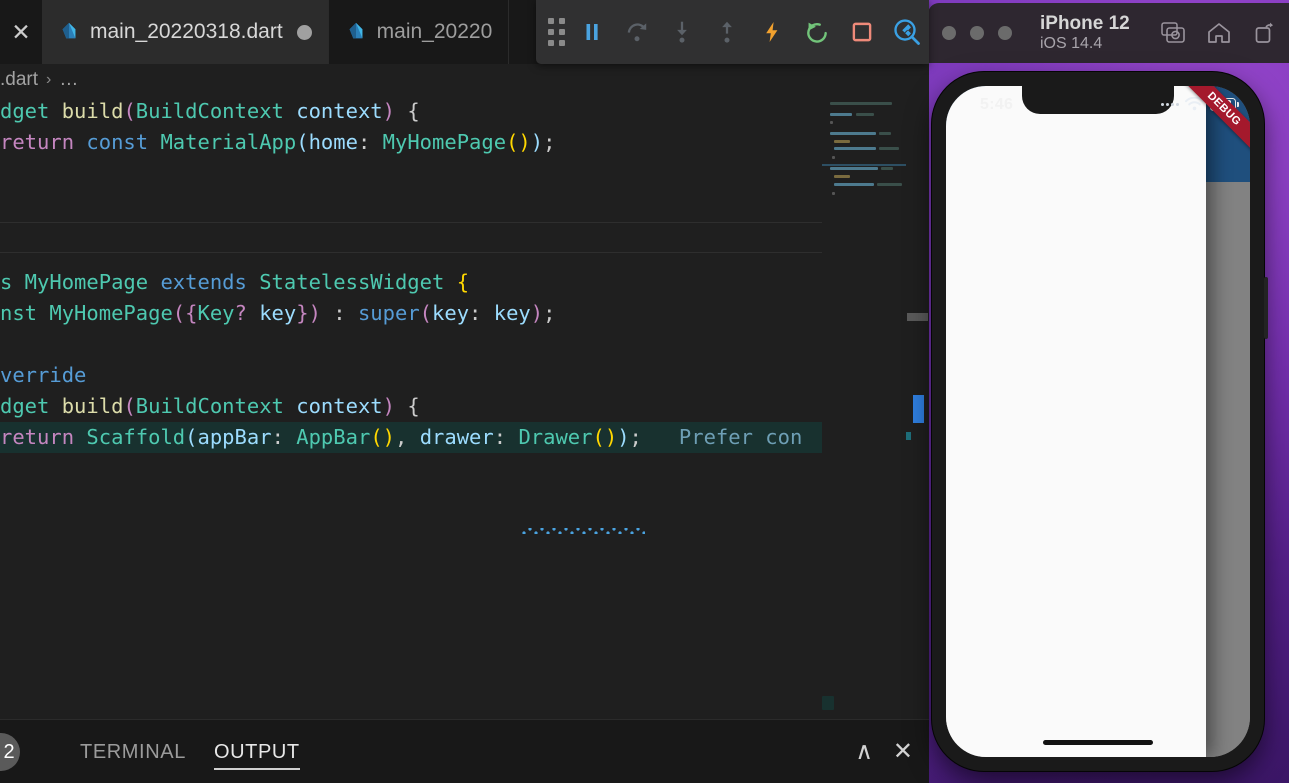  Describe the element at coordinates (917, 317) in the screenshot. I see `scrollbar-thumb` at that location.